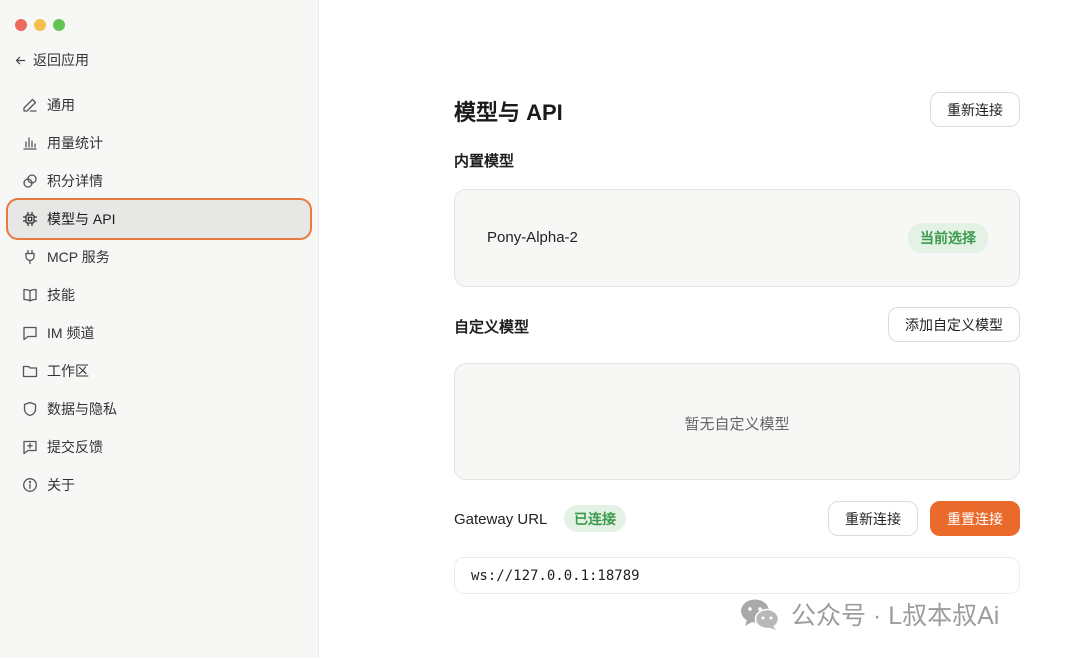  I want to click on sidebar-item-label: 工作区, so click(68, 371).